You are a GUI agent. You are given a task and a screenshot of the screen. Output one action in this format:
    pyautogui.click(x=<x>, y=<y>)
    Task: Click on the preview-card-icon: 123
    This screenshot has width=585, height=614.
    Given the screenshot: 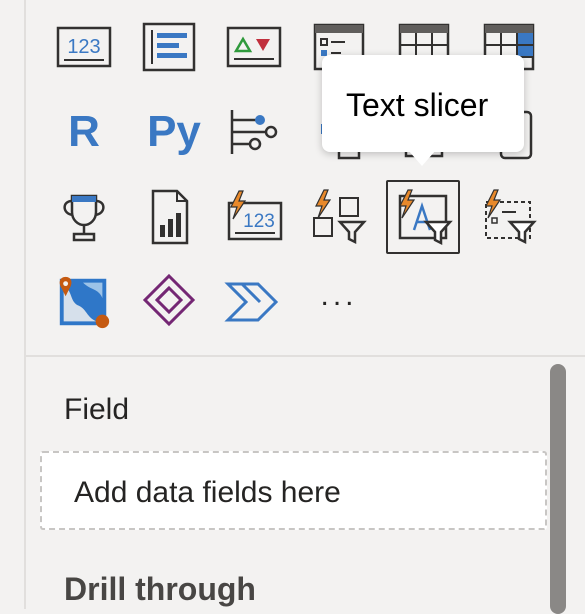 What is the action you would take?
    pyautogui.click(x=255, y=215)
    